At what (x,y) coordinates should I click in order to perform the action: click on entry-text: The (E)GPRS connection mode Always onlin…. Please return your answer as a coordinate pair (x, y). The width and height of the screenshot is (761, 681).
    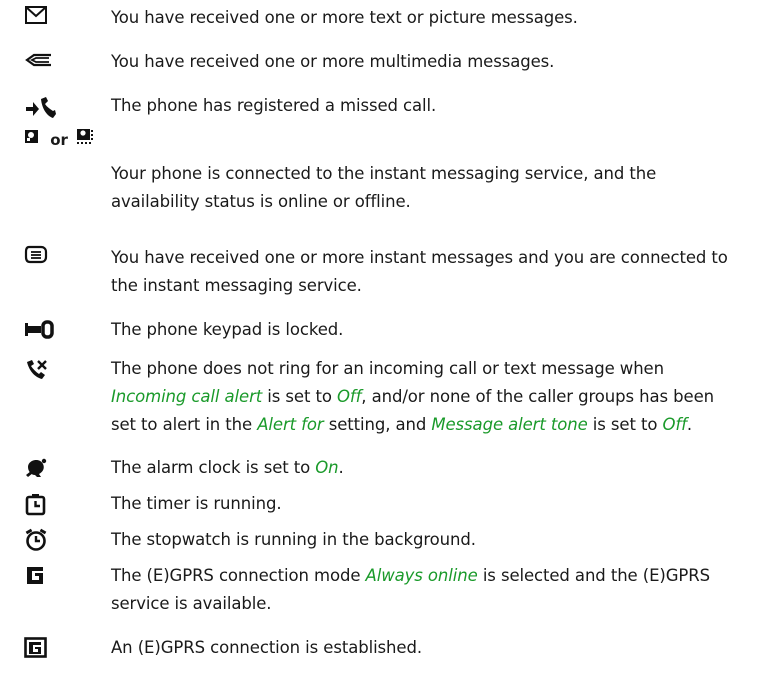
    Looking at the image, I should click on (426, 590).